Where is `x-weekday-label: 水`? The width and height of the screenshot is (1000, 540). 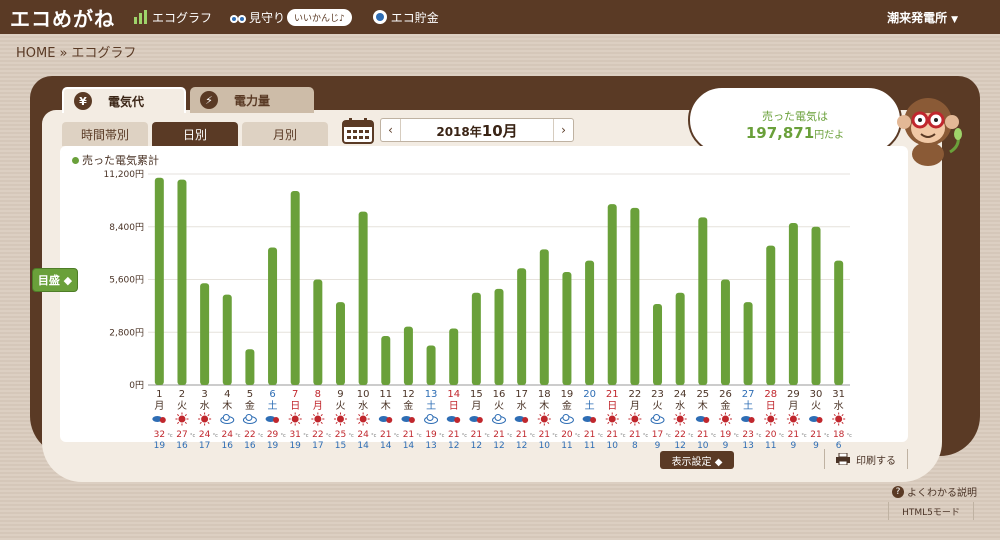 x-weekday-label: 水 is located at coordinates (522, 406).